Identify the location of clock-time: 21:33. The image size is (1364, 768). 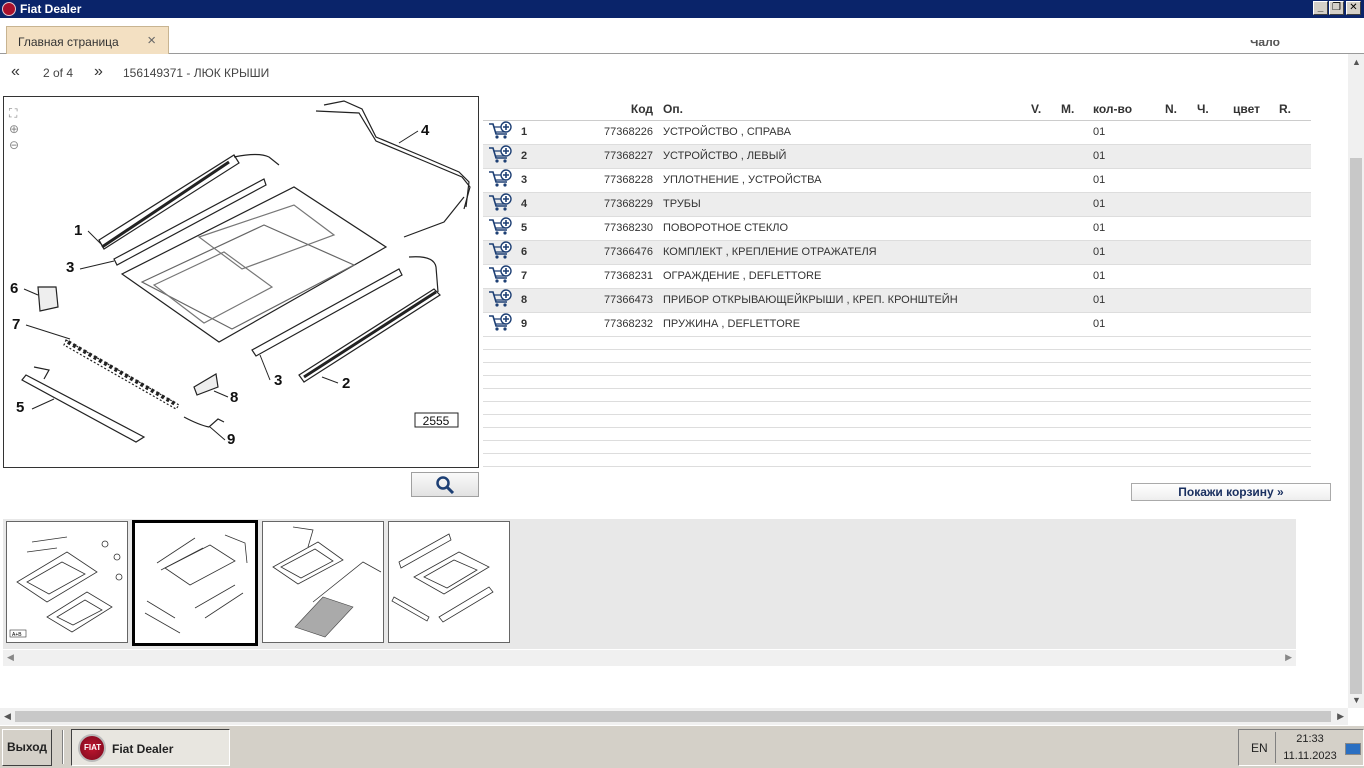
(1310, 739).